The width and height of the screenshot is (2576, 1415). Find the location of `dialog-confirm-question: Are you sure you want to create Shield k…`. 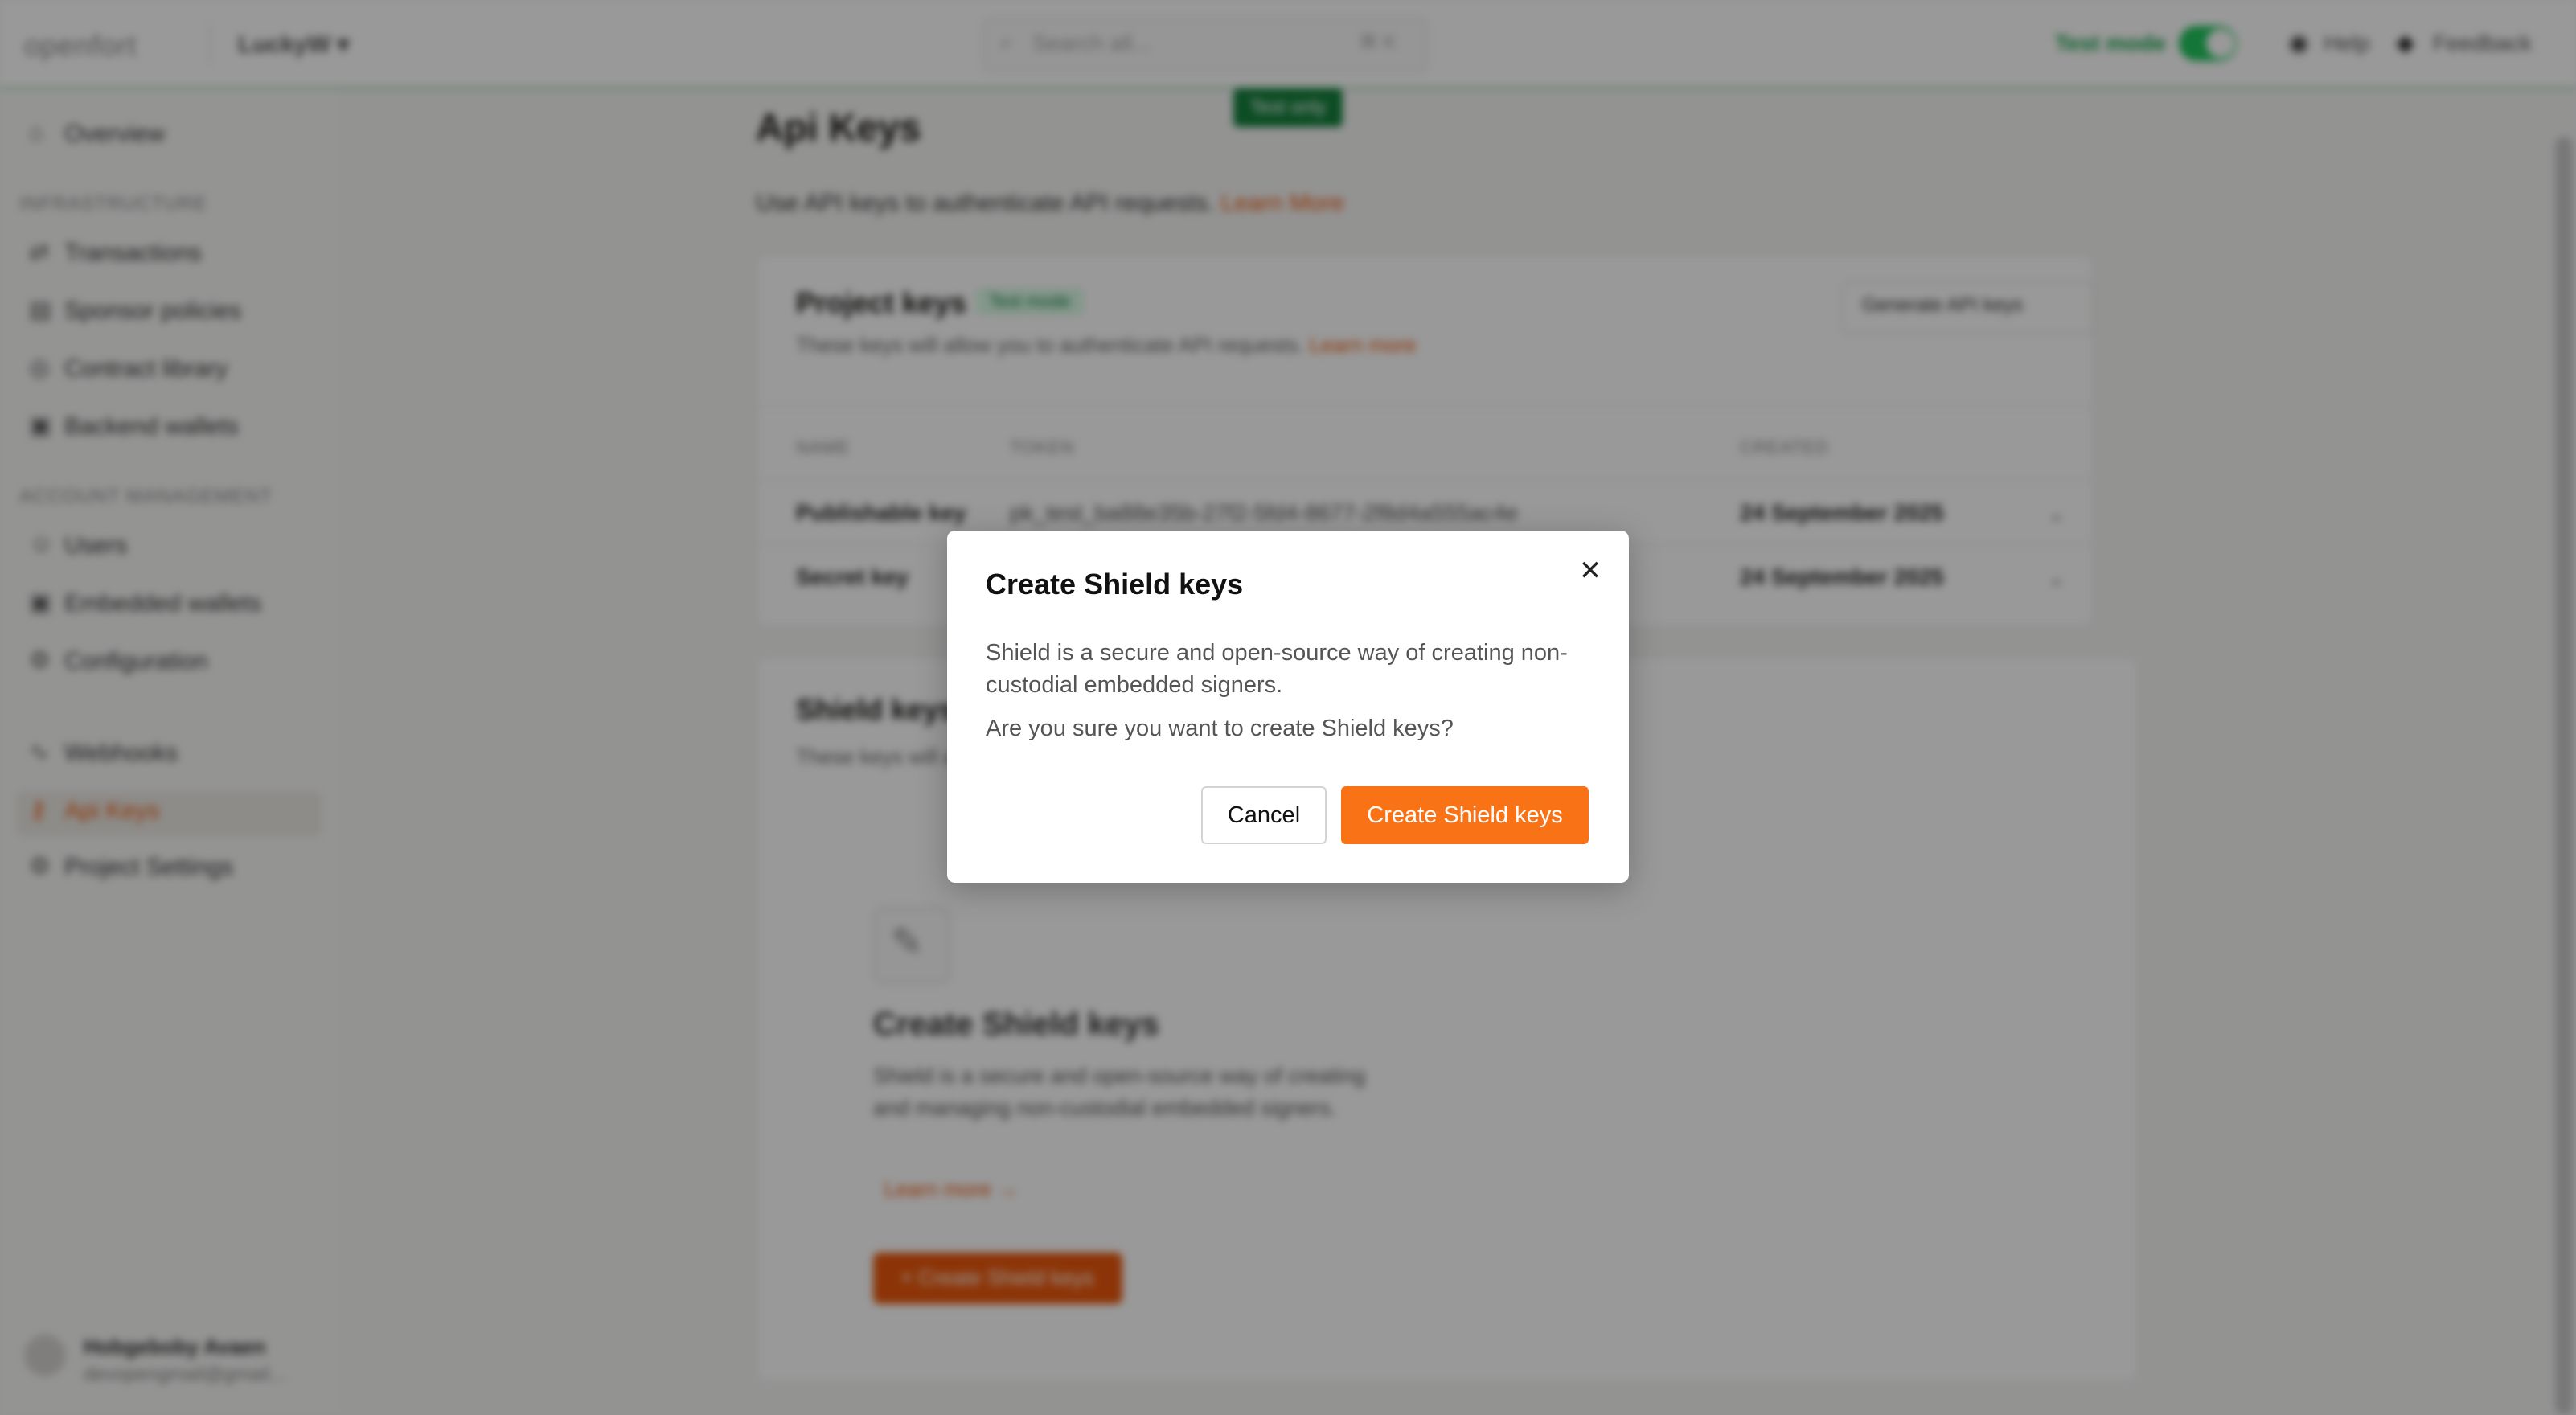

dialog-confirm-question: Are you sure you want to create Shield k… is located at coordinates (1220, 728).